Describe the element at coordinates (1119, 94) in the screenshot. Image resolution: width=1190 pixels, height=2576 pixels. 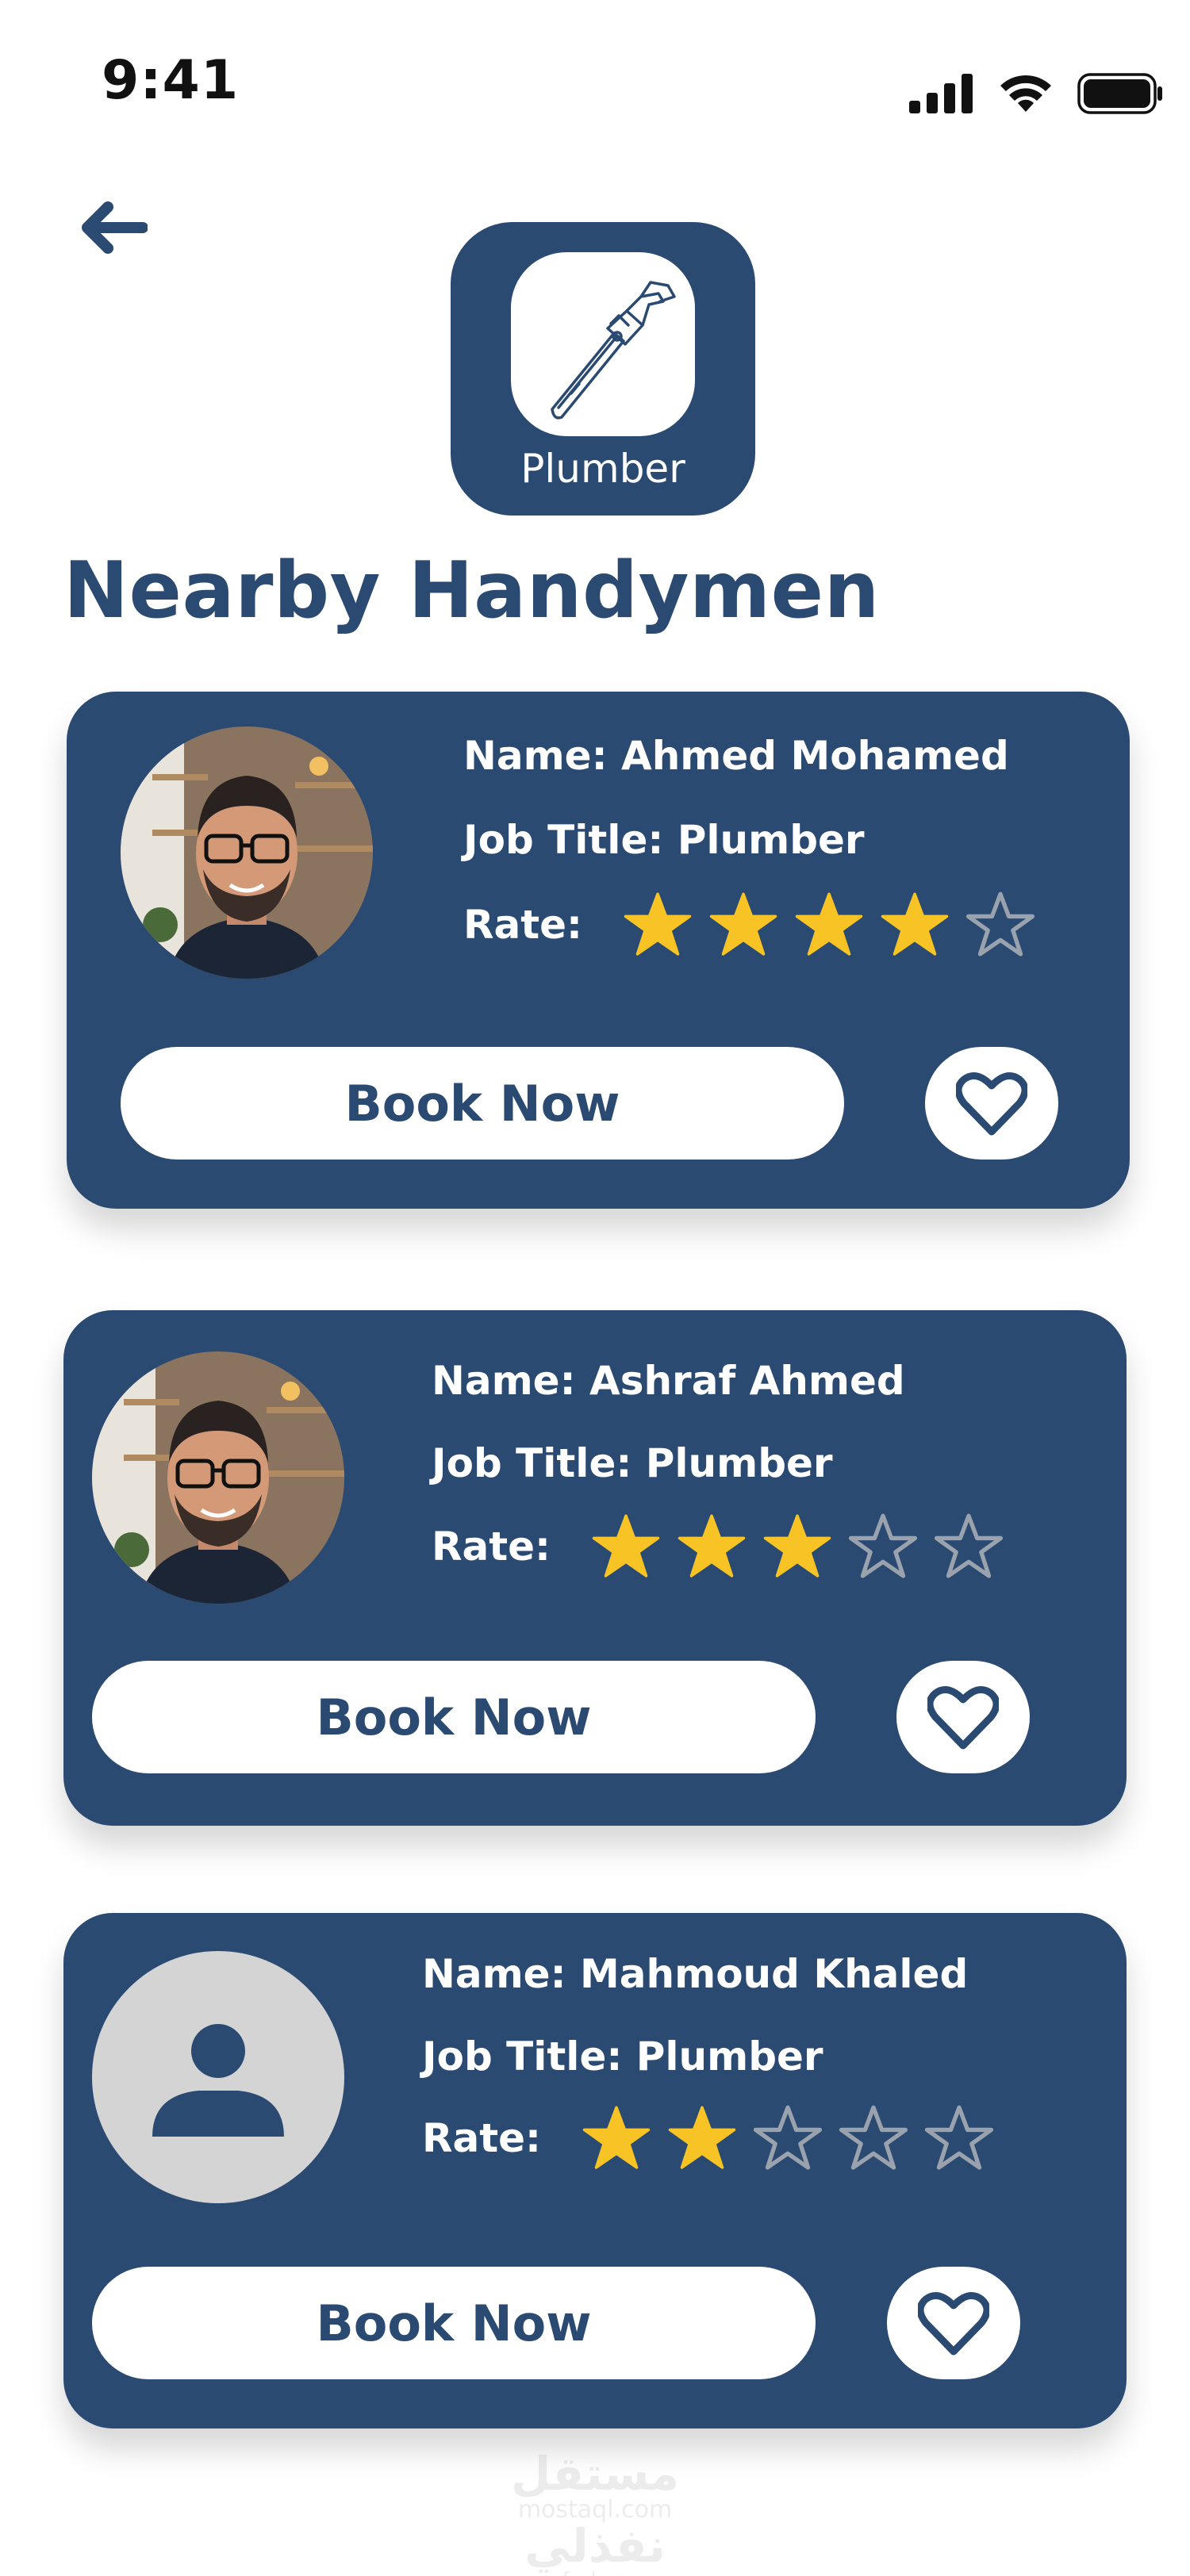
I see `battery-icon` at that location.